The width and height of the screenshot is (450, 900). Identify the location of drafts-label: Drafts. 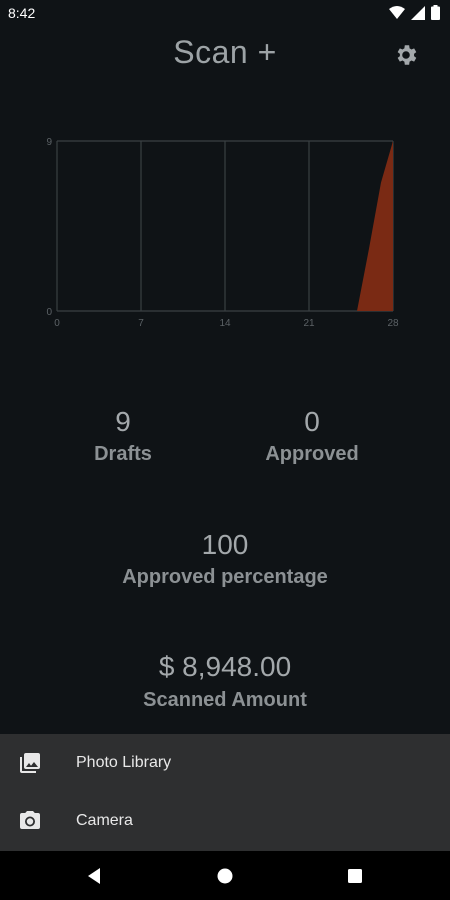
(123, 454).